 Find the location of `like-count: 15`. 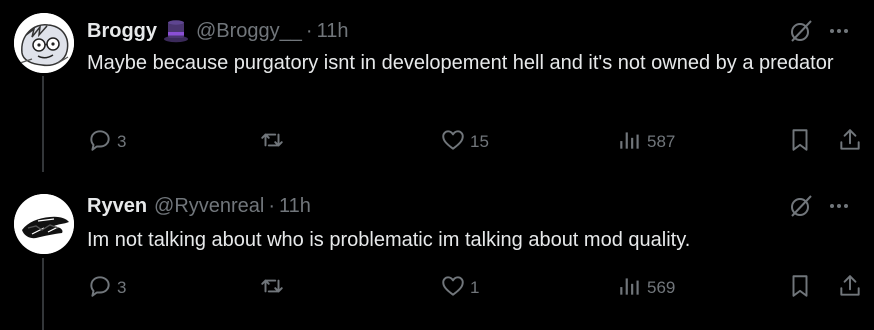

like-count: 15 is located at coordinates (479, 141).